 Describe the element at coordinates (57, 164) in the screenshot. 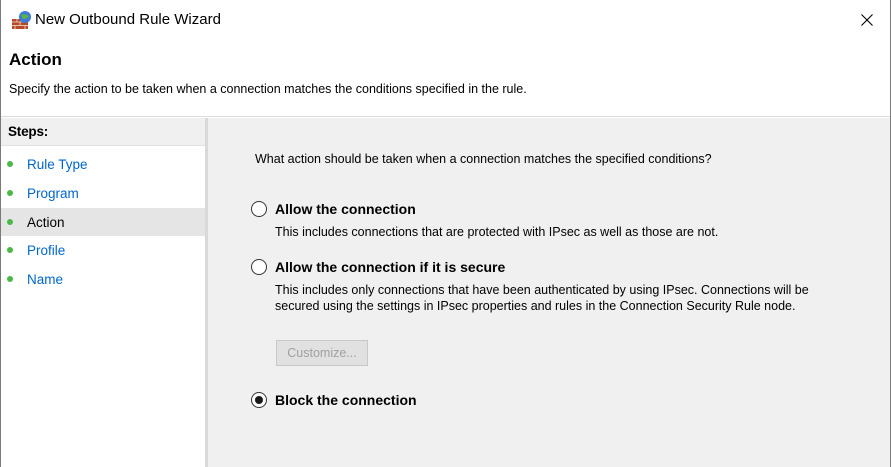

I see `step-label: Rule Type` at that location.